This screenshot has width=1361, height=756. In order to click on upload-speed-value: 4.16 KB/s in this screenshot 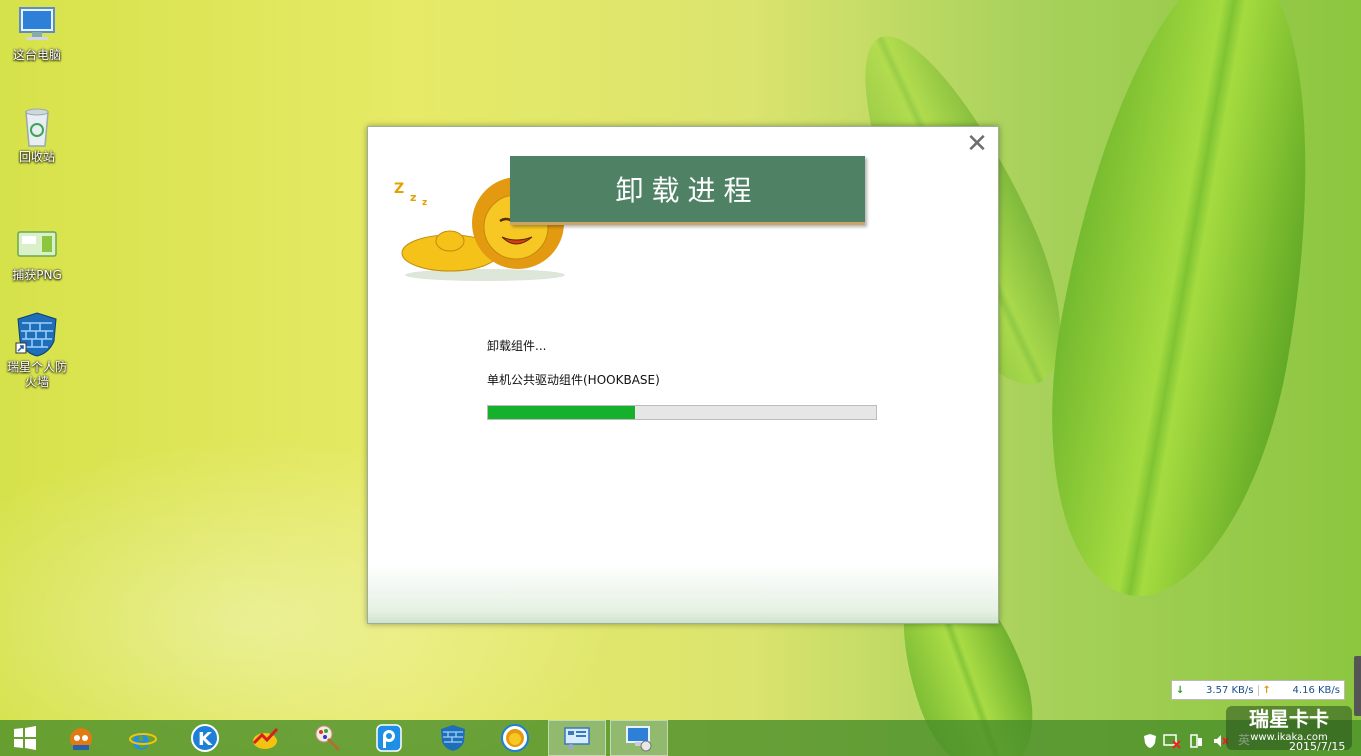, I will do `click(1316, 690)`.